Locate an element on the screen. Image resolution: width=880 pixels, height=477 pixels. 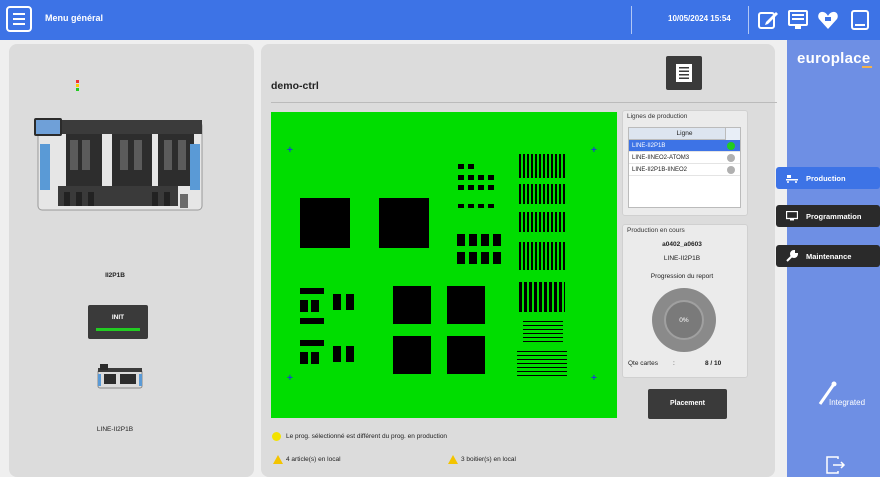
exit-icon is located at coordinates (836, 465).